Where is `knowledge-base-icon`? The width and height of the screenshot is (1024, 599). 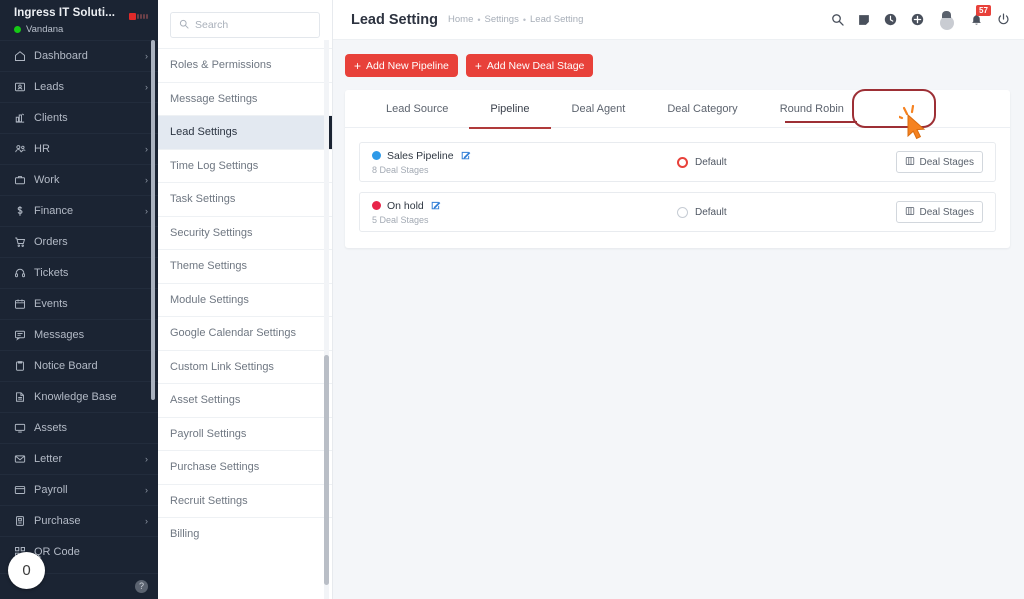
knowledge-base-icon is located at coordinates (24, 397).